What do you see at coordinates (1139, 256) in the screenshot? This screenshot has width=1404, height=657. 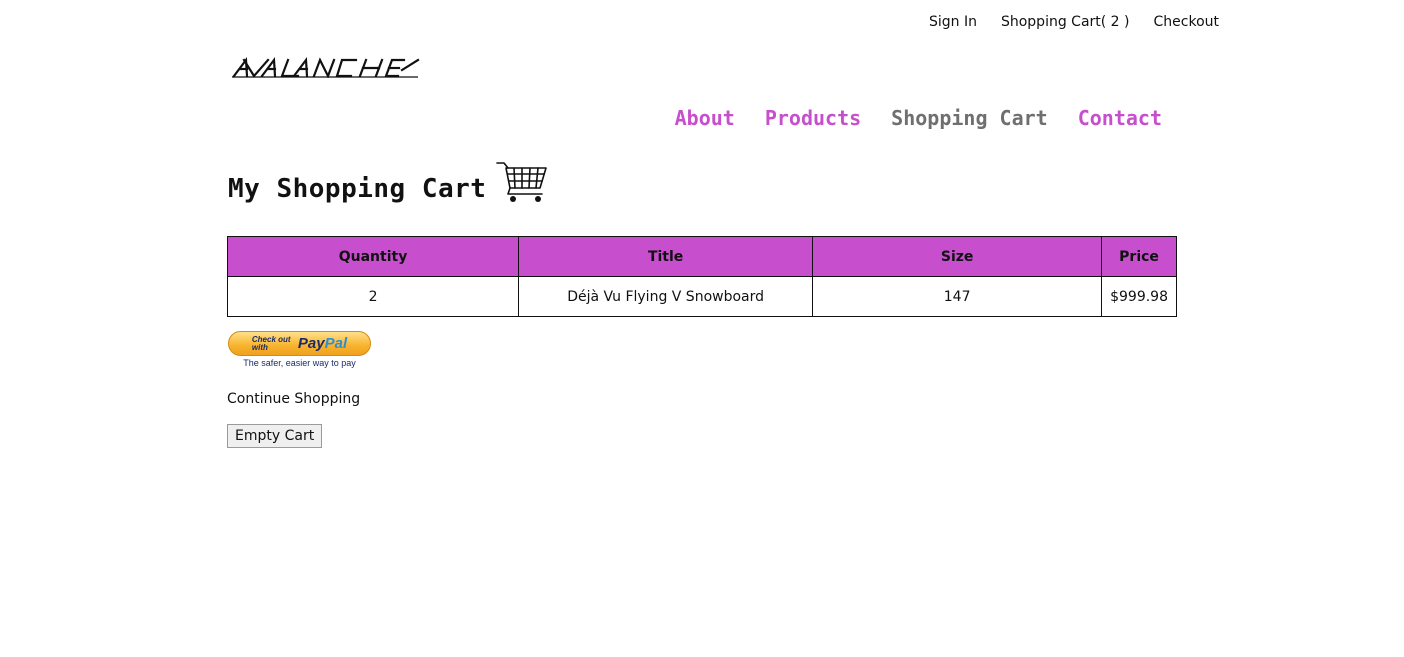 I see `col-price: Price` at bounding box center [1139, 256].